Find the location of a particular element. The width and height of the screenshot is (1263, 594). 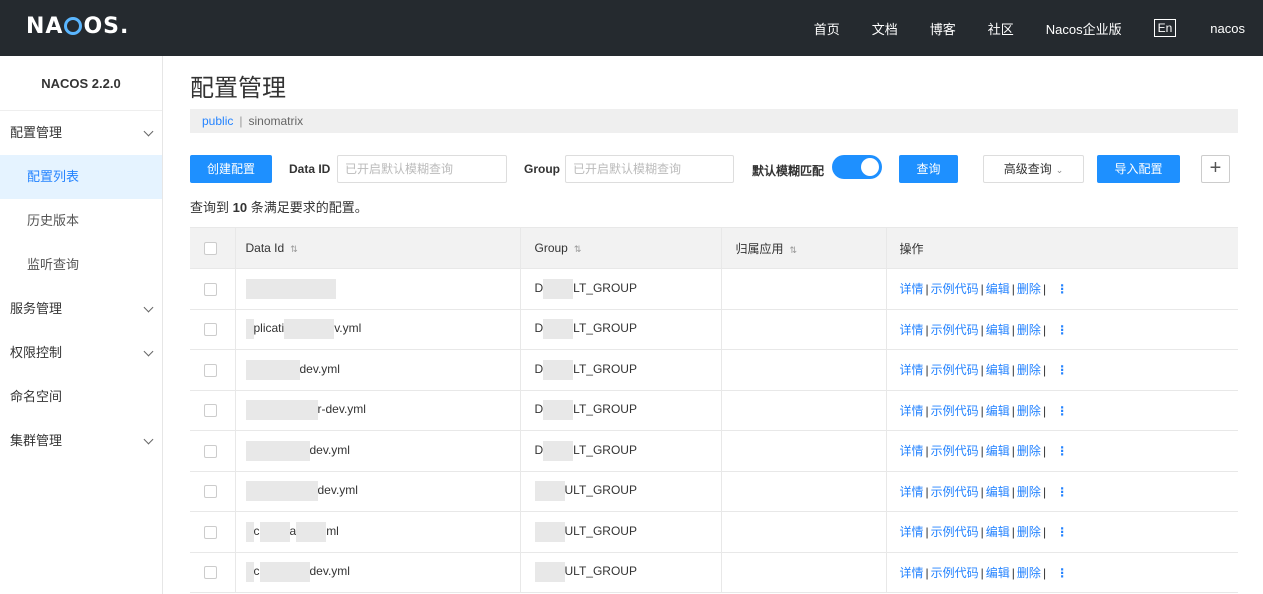

advanced-query-button: 高级查询 ⌄ is located at coordinates (1033, 169).